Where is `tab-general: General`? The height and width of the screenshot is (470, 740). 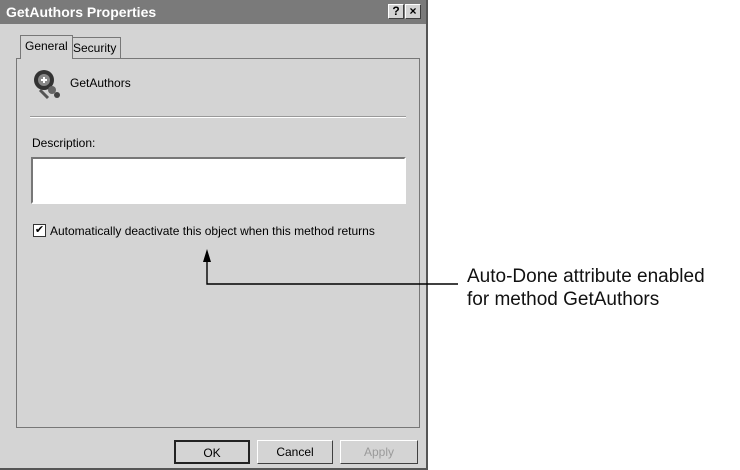
tab-general: General is located at coordinates (46, 47).